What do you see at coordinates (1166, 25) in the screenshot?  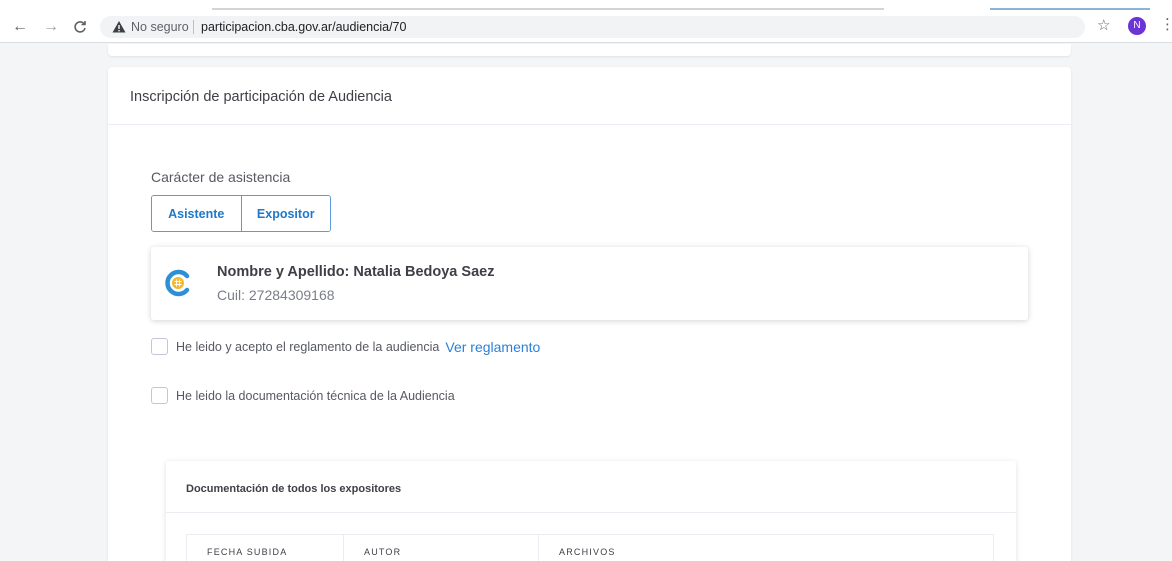 I see `more-menu-icon: ⋮` at bounding box center [1166, 25].